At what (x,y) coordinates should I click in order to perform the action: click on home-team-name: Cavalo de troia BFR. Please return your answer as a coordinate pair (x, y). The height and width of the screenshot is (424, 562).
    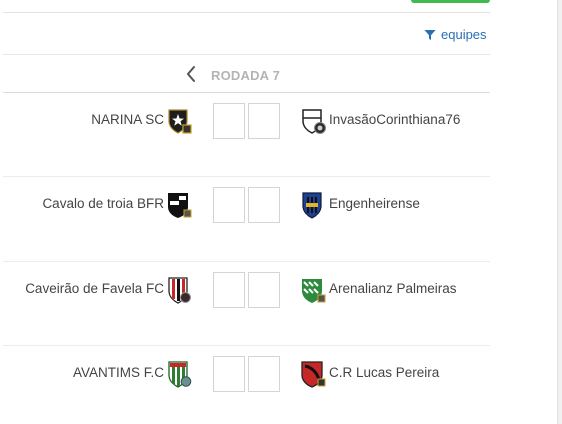
    Looking at the image, I should click on (103, 203).